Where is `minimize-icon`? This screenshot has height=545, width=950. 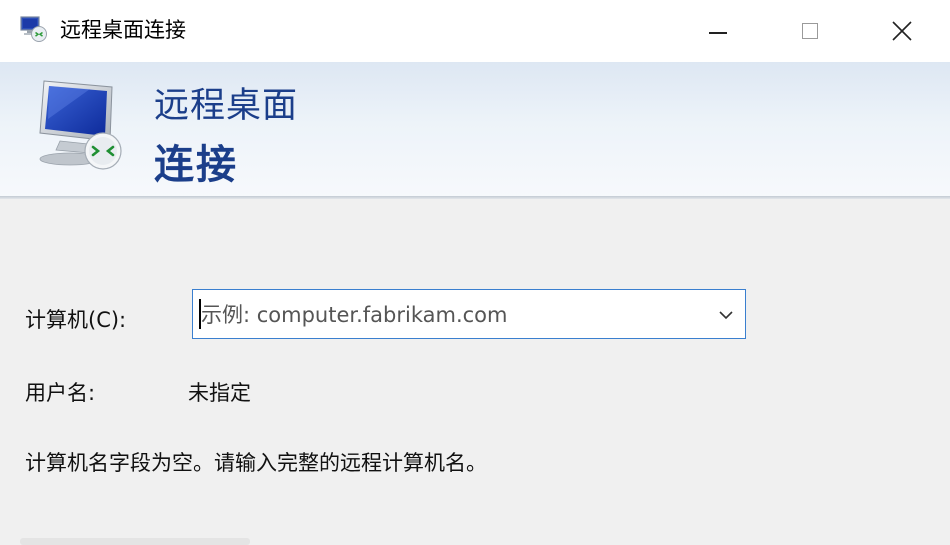 minimize-icon is located at coordinates (718, 33).